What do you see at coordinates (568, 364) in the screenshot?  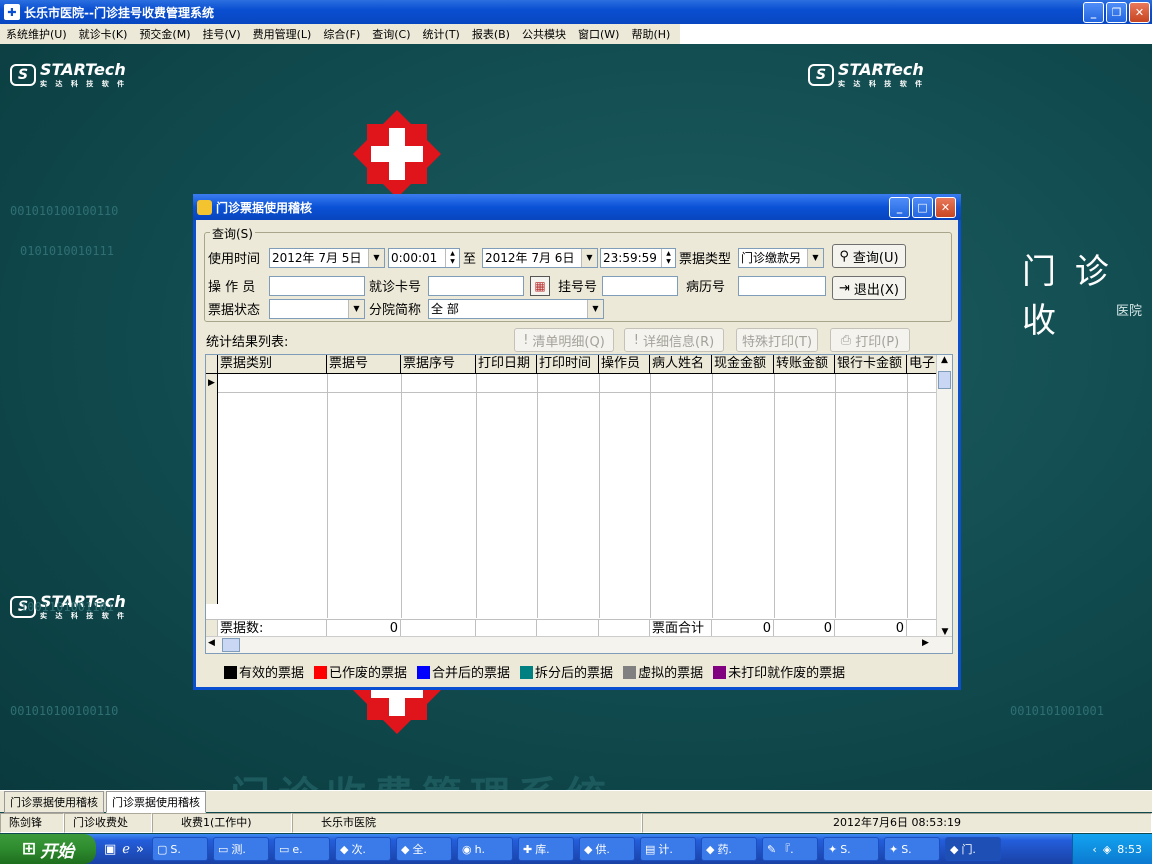 I see `column-header: 打印时间` at bounding box center [568, 364].